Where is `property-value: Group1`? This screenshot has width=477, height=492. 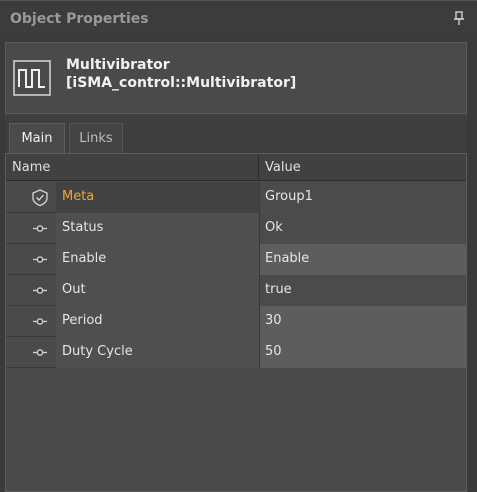 property-value: Group1 is located at coordinates (289, 196).